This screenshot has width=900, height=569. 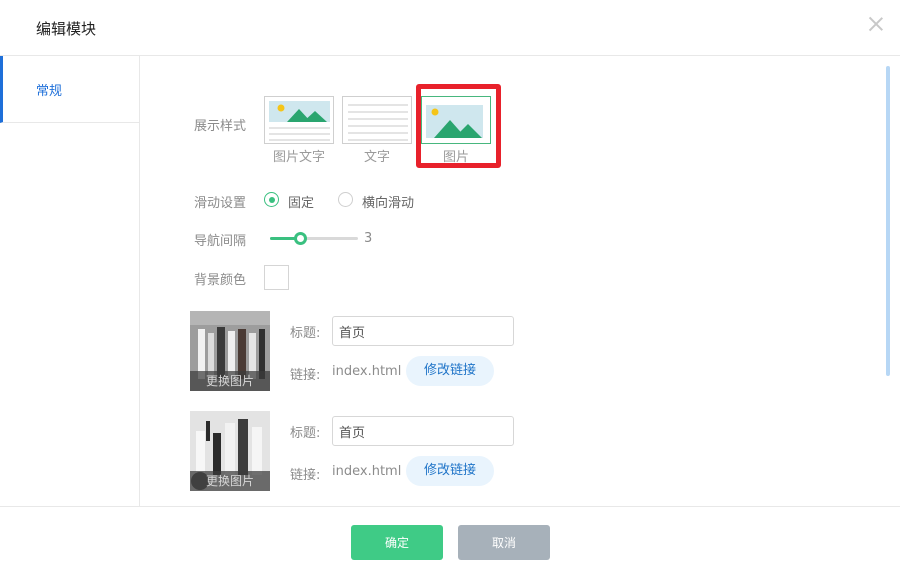 What do you see at coordinates (220, 241) in the screenshot?
I see `nav-spacing-label: 导航间隔` at bounding box center [220, 241].